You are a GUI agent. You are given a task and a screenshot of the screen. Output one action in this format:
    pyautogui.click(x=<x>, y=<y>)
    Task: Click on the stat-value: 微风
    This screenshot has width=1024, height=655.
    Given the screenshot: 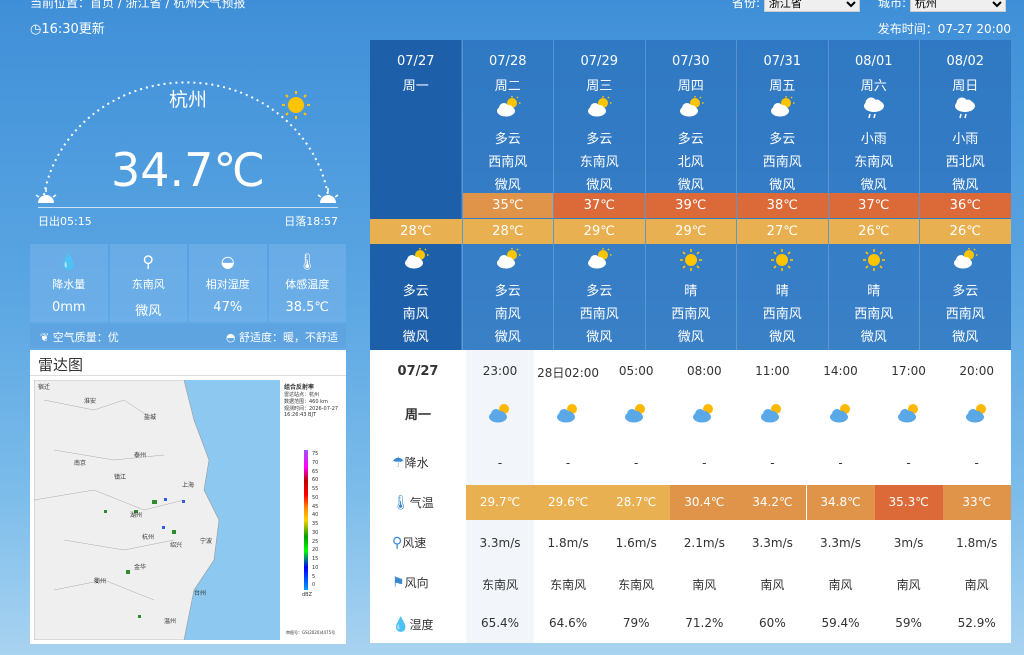 What is the action you would take?
    pyautogui.click(x=148, y=311)
    